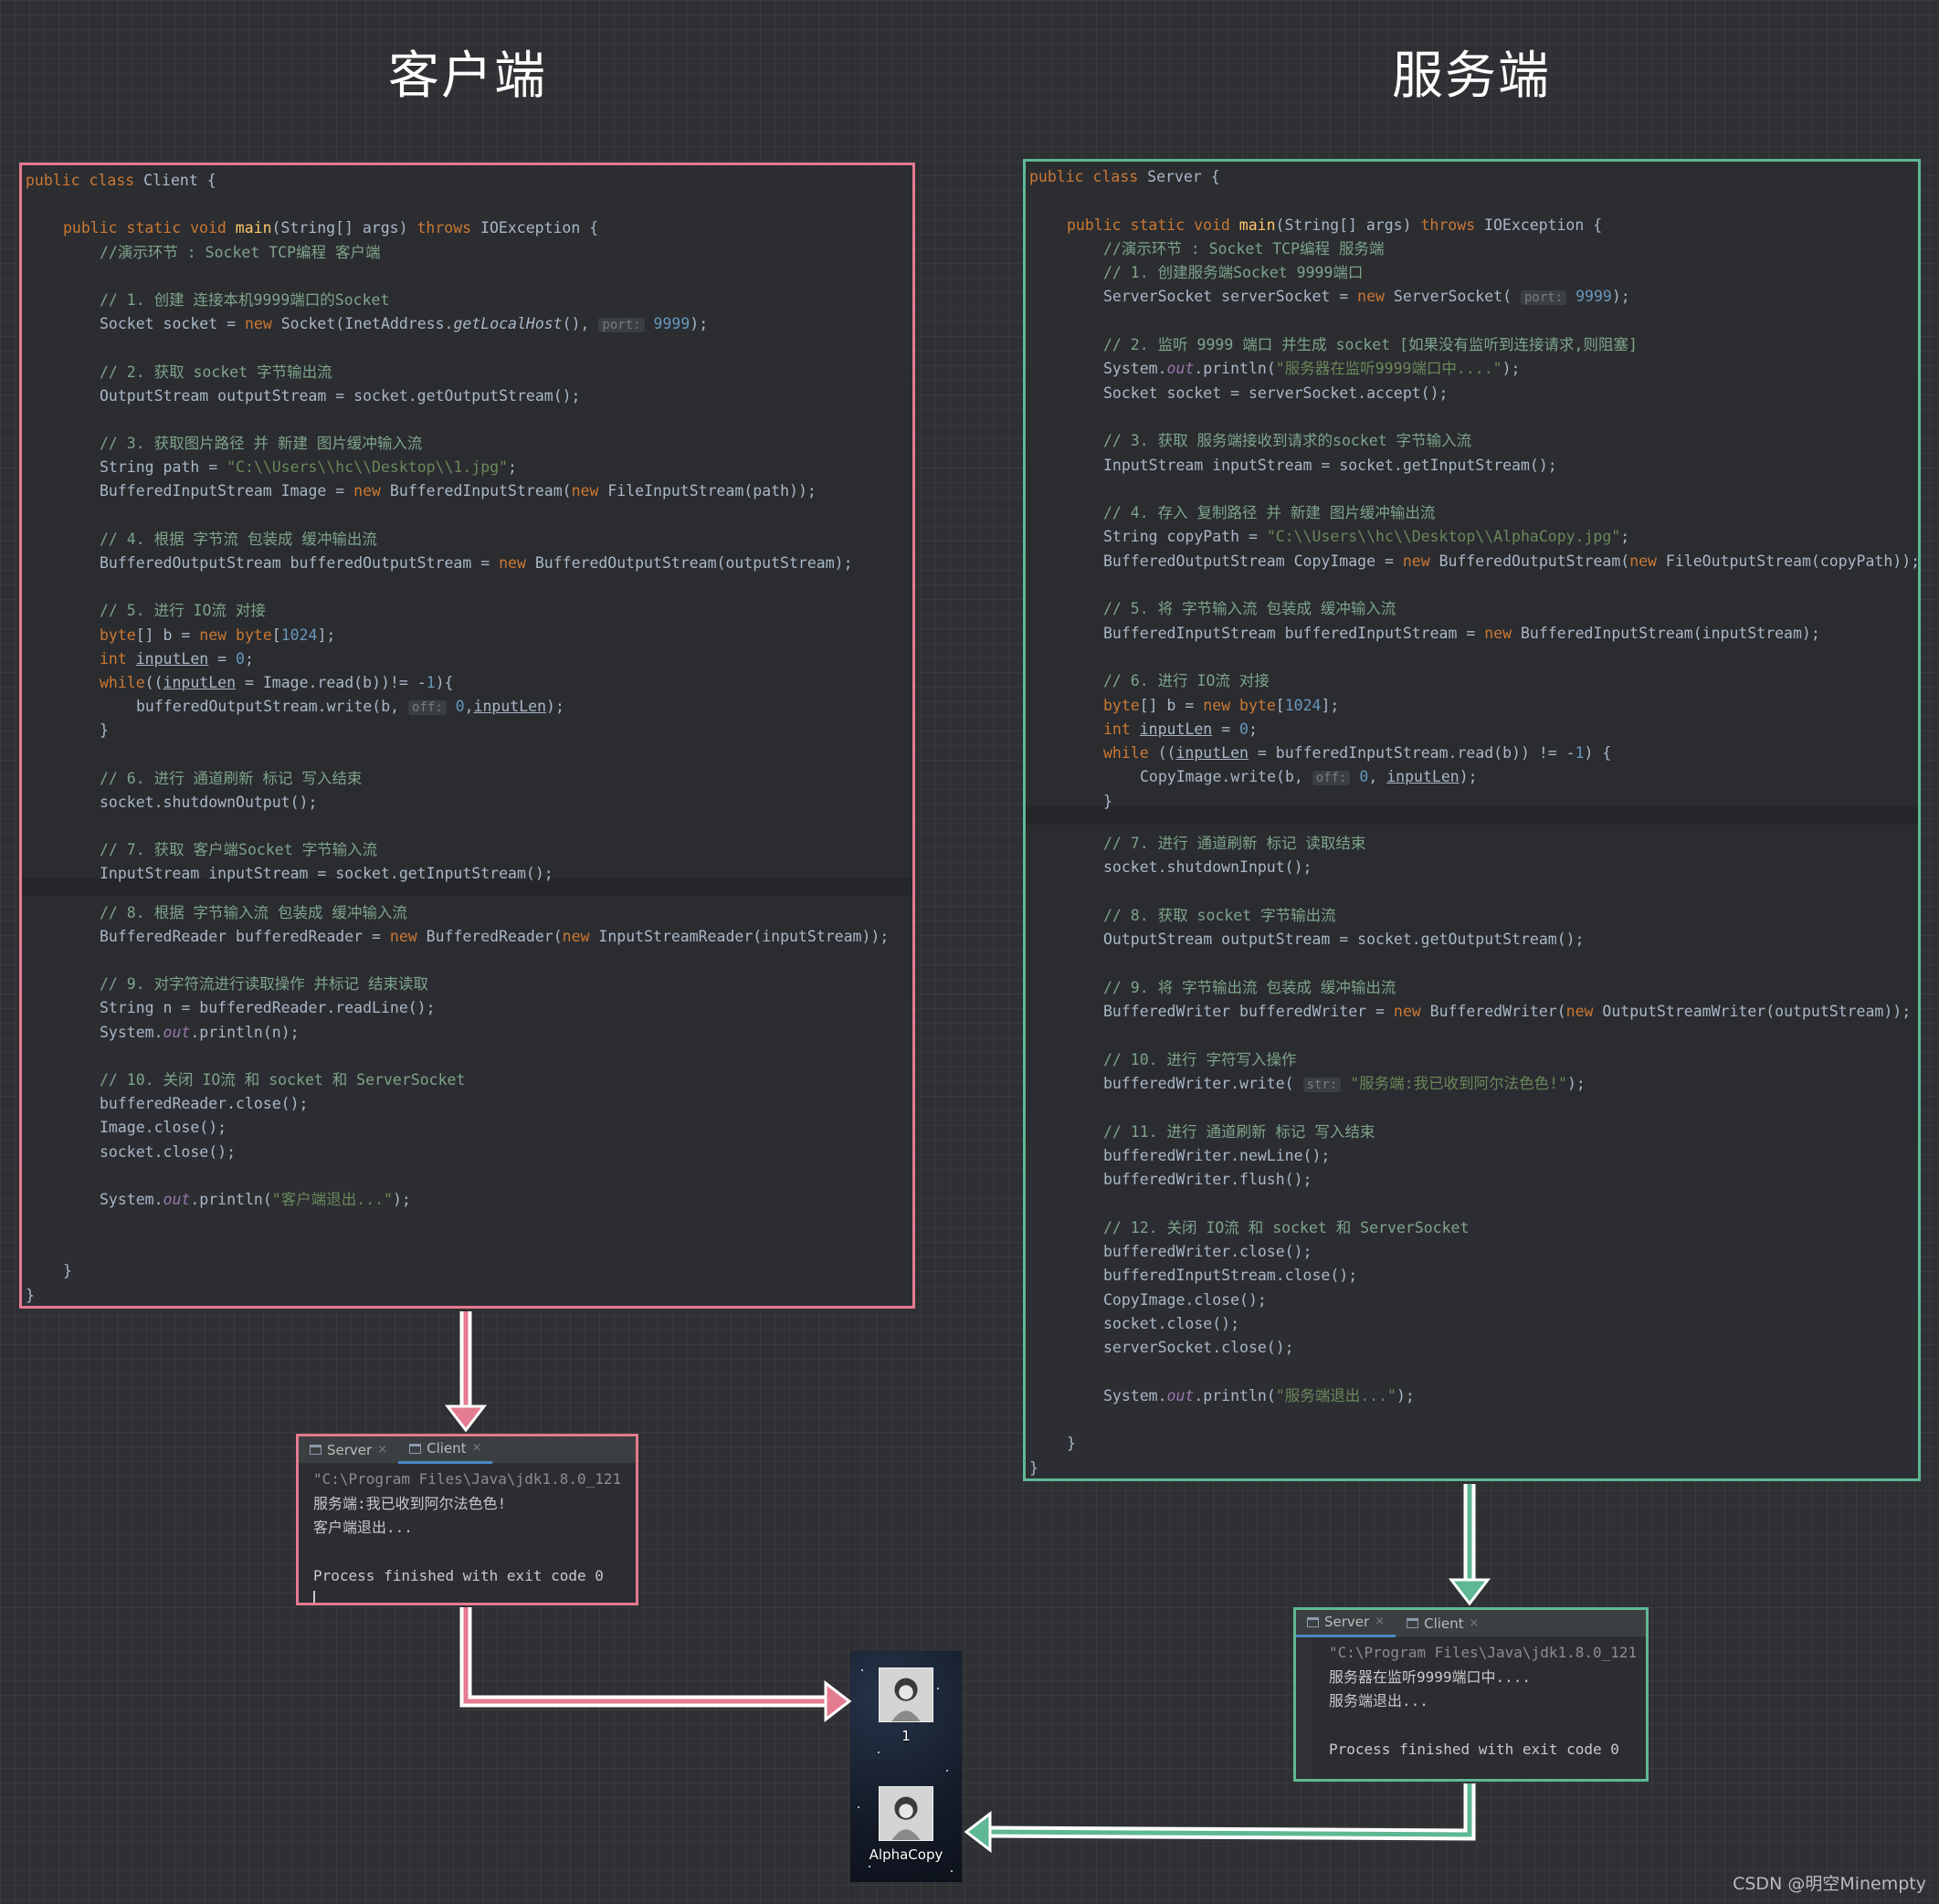  What do you see at coordinates (1208, 1252) in the screenshot?
I see `code-line: bufferedWriter.close();` at bounding box center [1208, 1252].